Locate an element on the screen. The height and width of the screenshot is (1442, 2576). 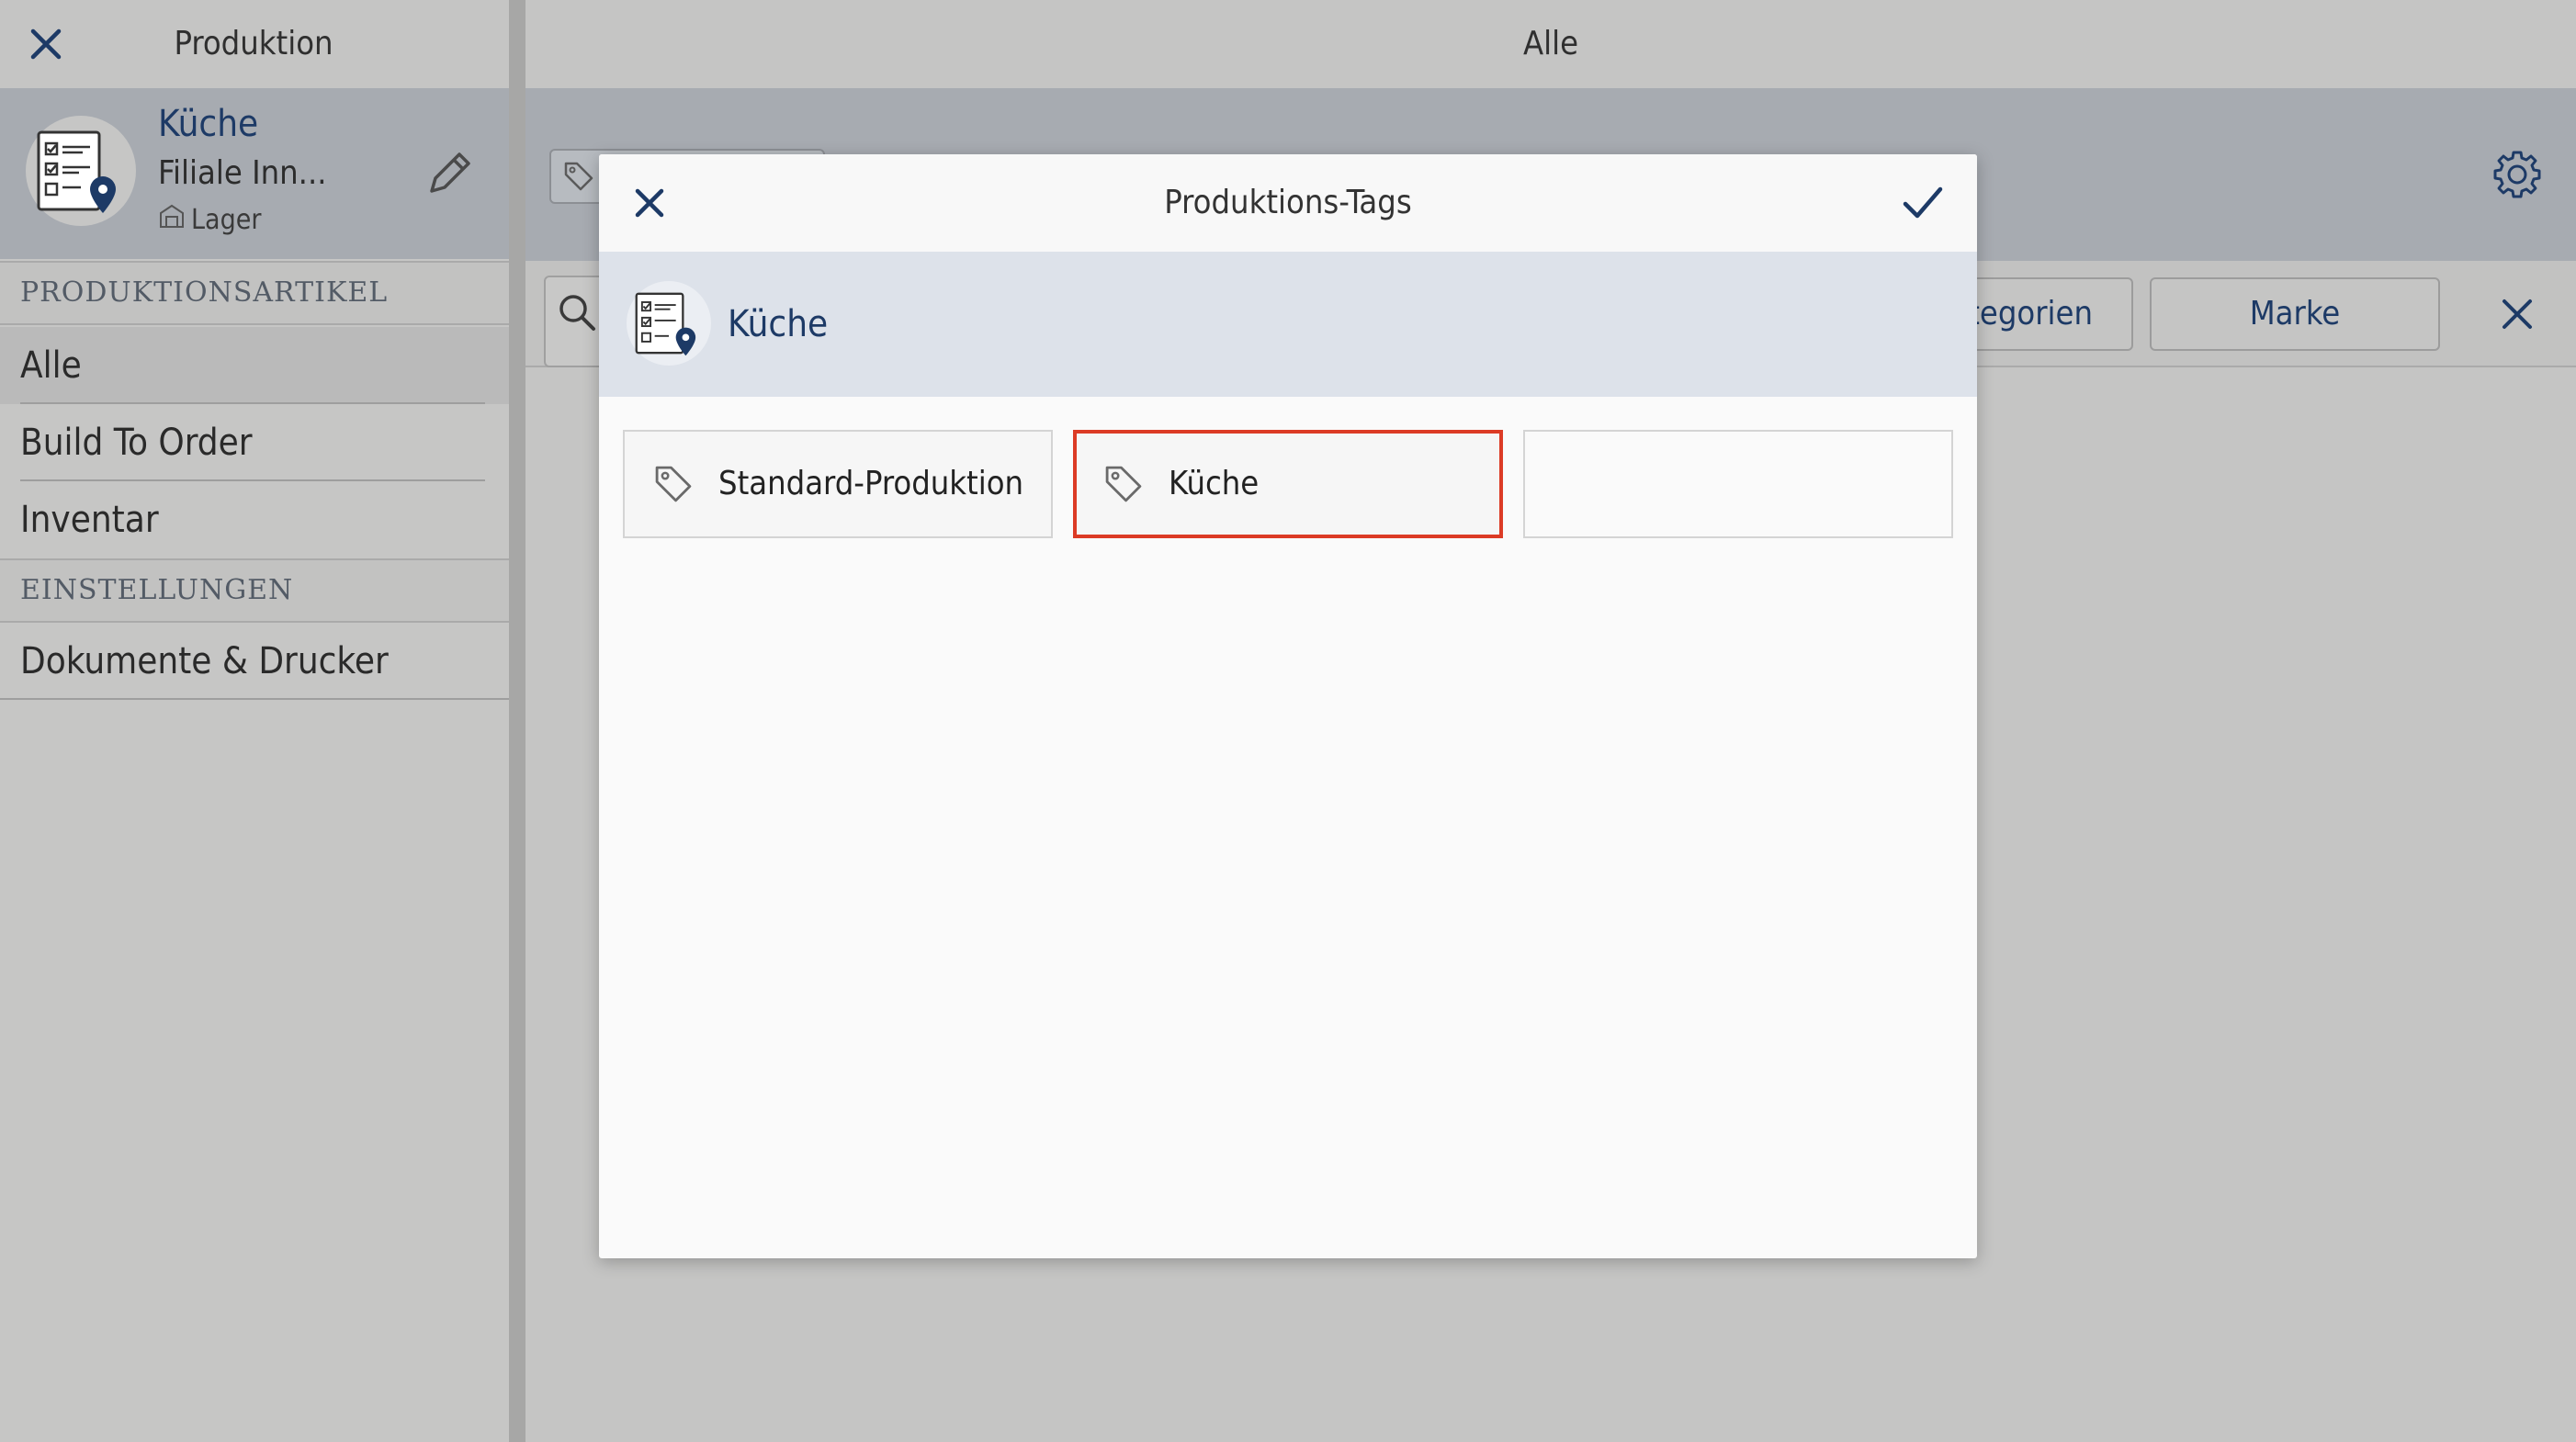
dialog-title: Produktions-Tags is located at coordinates (1288, 202).